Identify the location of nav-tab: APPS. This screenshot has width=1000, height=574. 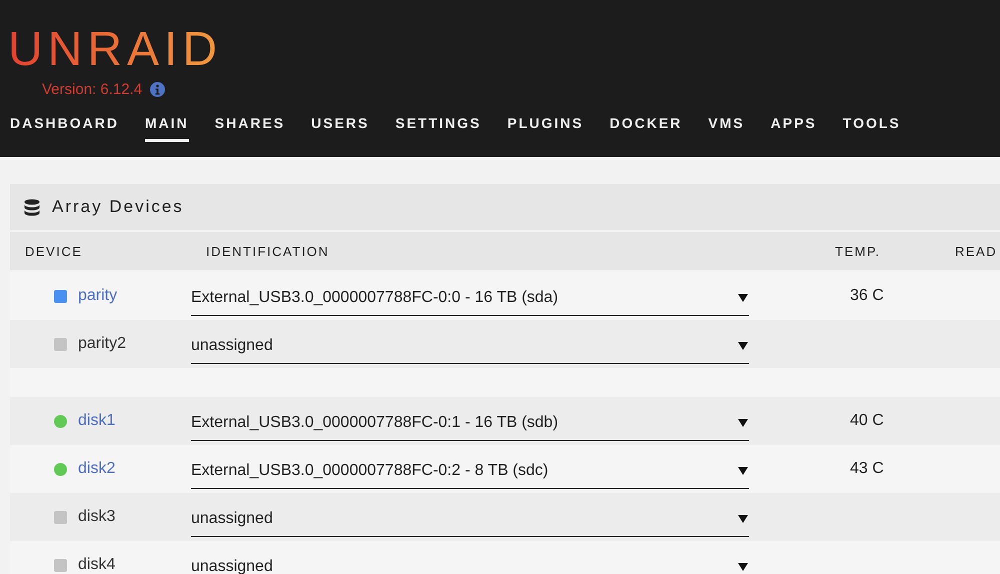
(793, 126).